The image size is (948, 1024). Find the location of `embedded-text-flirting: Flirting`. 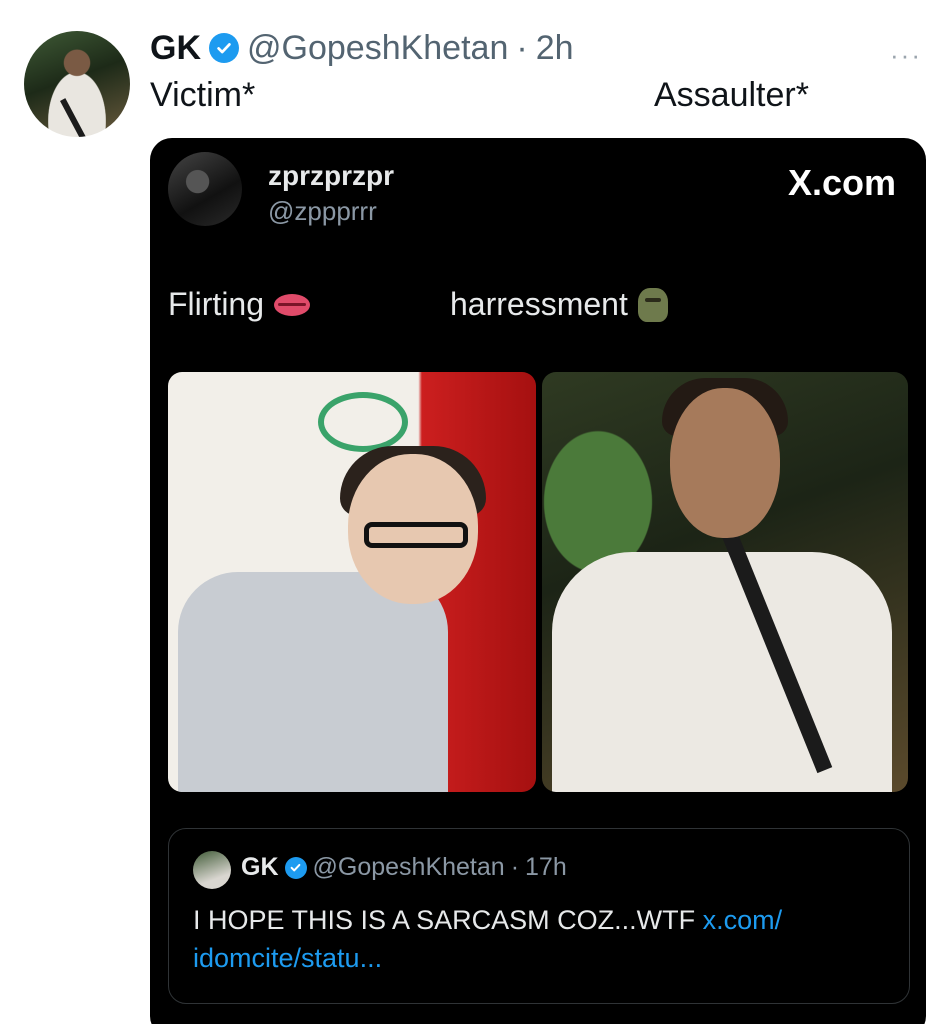

embedded-text-flirting: Flirting is located at coordinates (239, 304).